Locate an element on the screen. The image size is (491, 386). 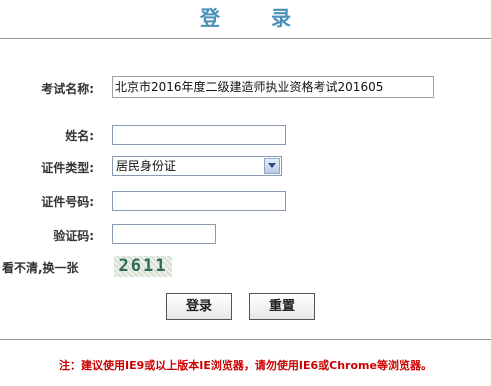
bottom-divider is located at coordinates (245, 339).